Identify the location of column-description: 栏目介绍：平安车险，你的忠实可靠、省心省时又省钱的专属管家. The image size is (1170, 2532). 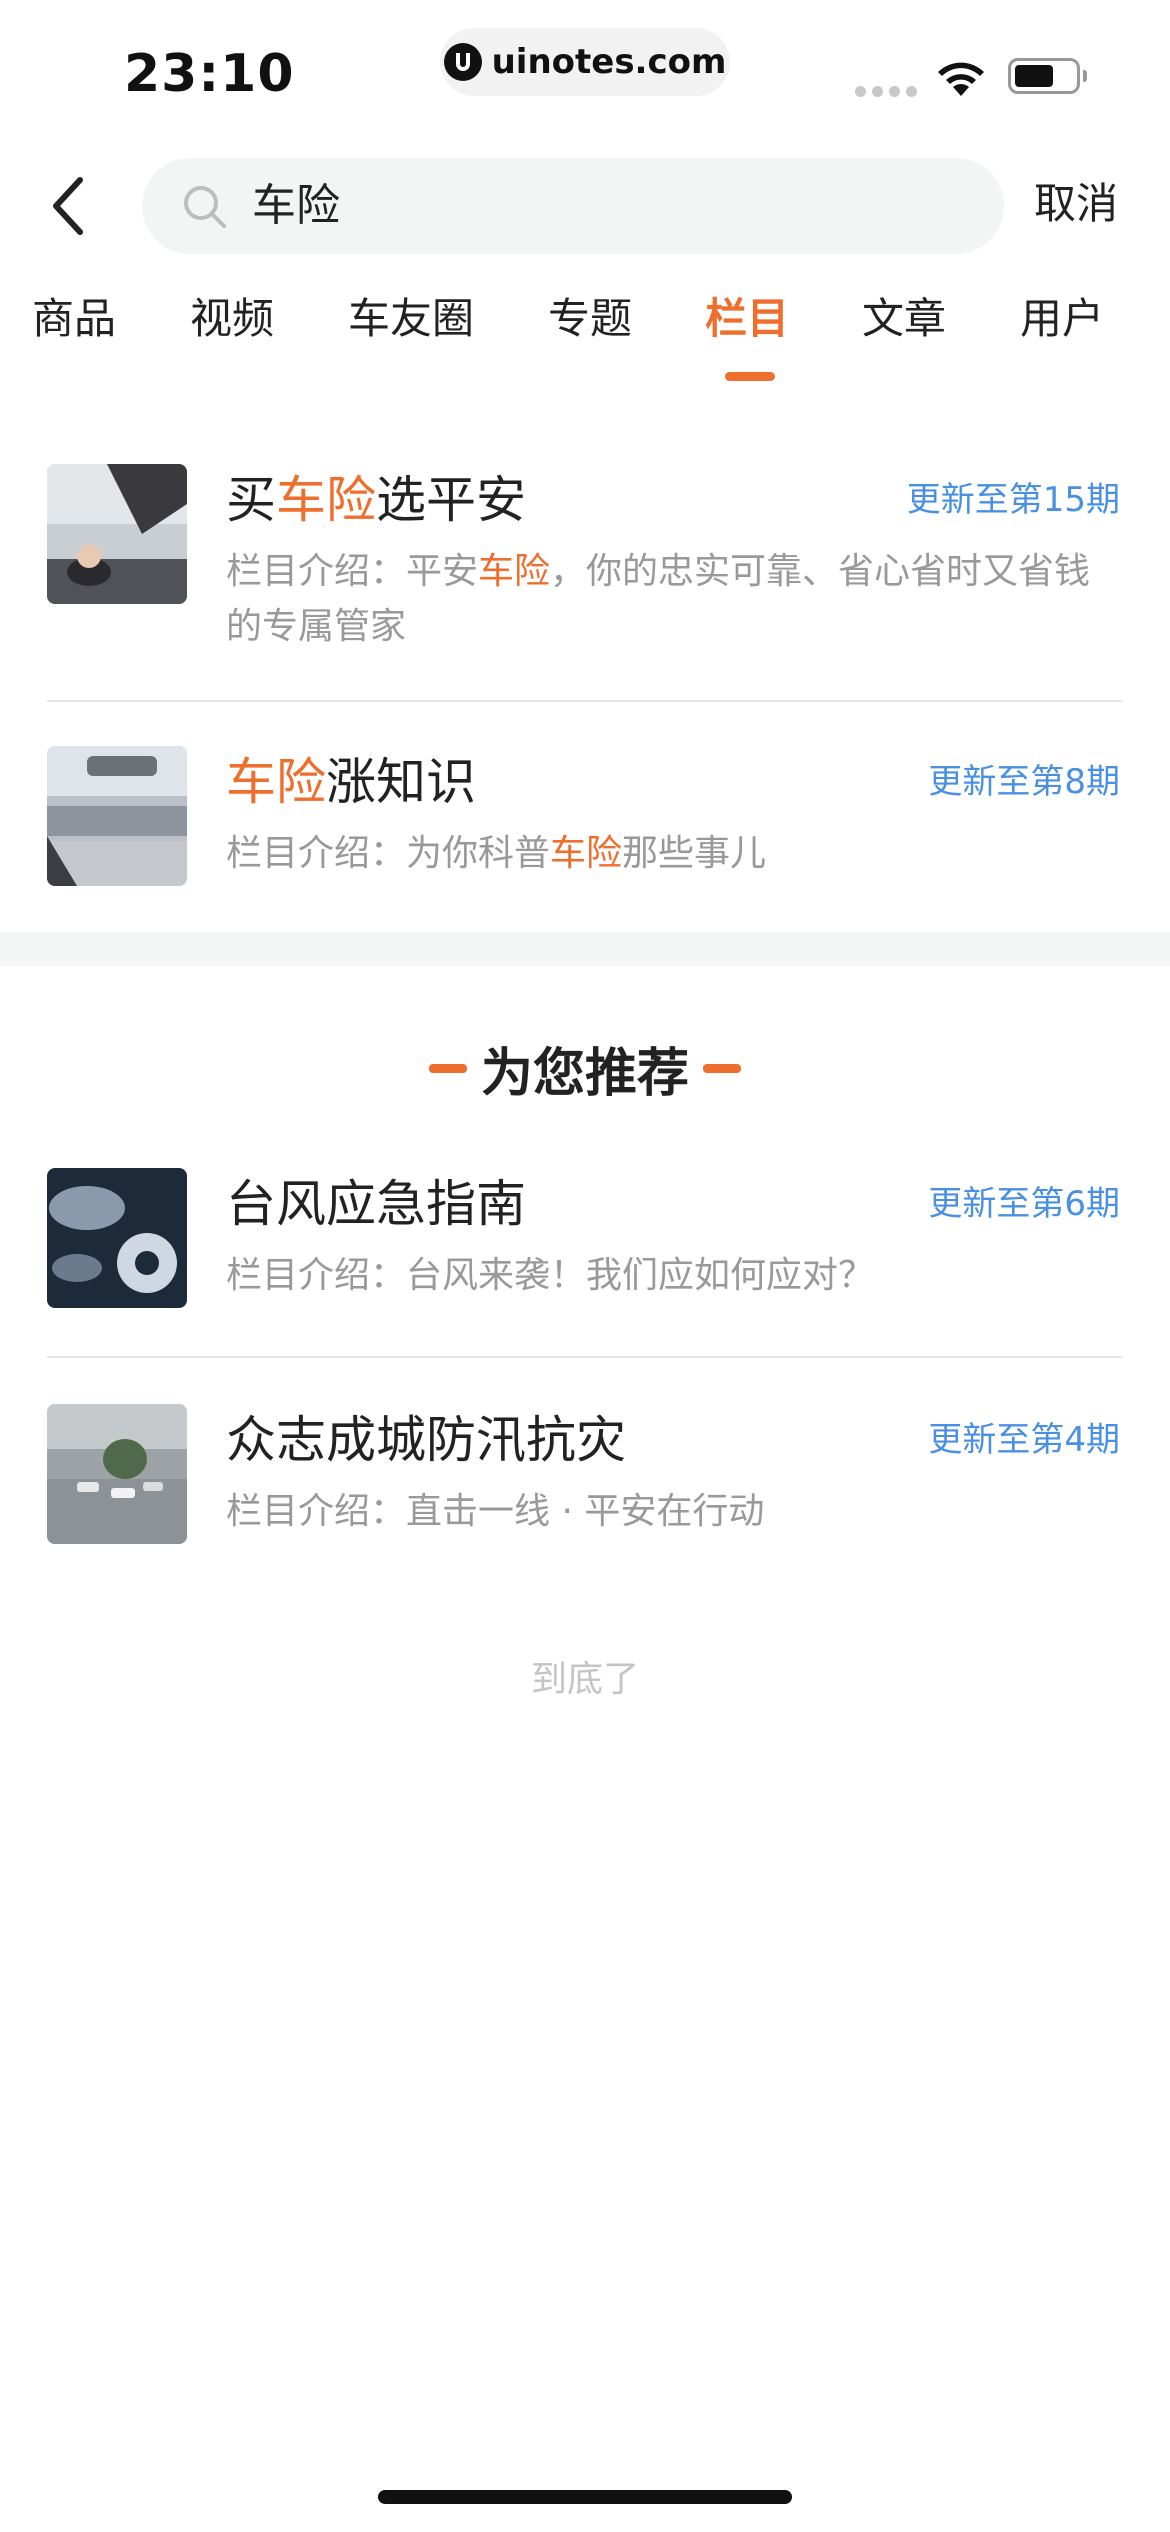
(658, 599).